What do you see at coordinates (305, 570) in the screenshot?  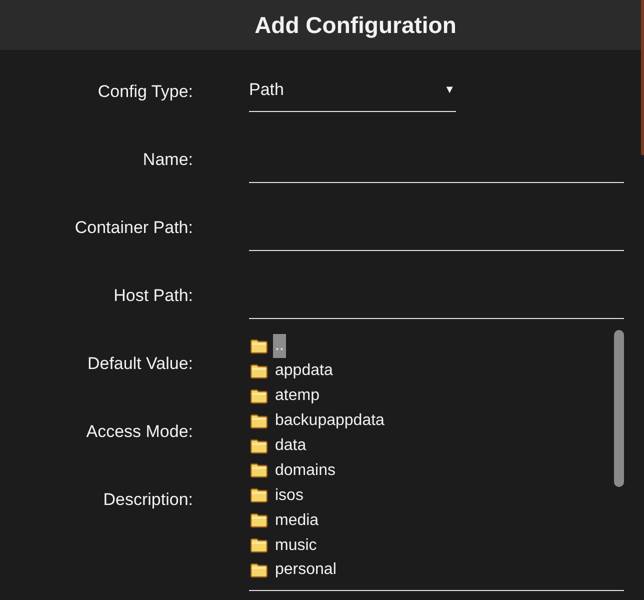 I see `folder-name: personal` at bounding box center [305, 570].